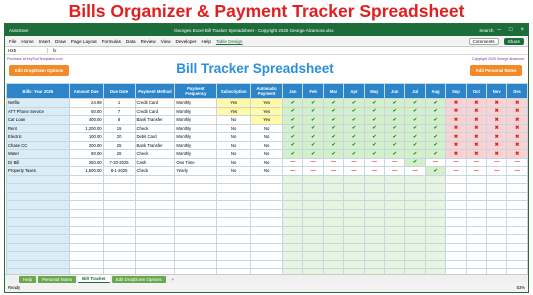  I want to click on column-header: Bills: Year 2025, so click(38, 91).